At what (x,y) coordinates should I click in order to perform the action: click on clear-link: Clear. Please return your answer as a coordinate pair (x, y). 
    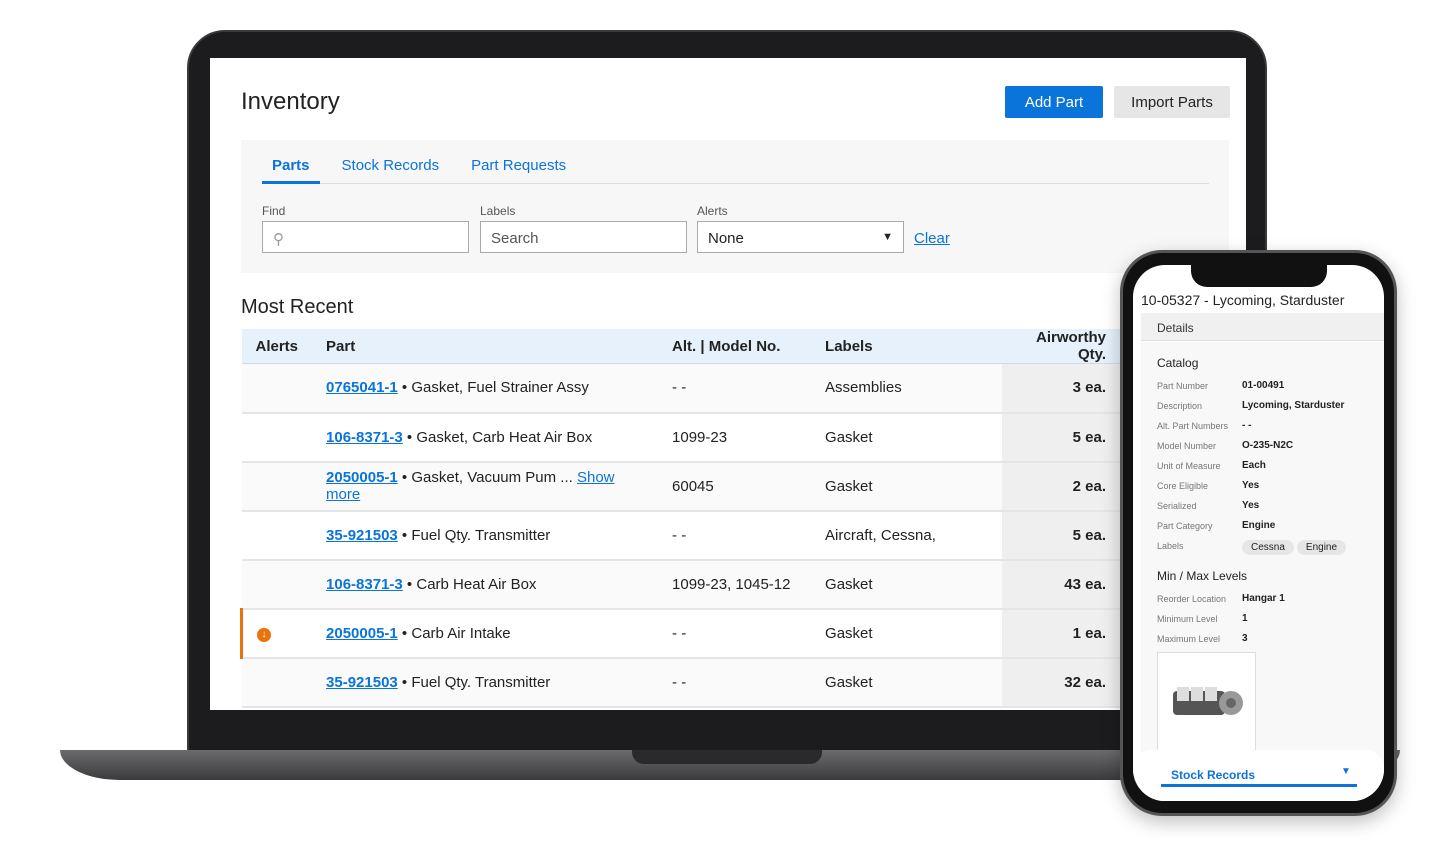
    Looking at the image, I should click on (932, 238).